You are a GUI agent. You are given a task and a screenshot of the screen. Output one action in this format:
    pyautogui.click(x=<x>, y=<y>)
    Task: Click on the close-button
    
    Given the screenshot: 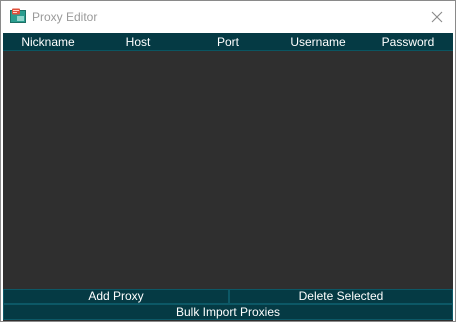 What is the action you would take?
    pyautogui.click(x=437, y=16)
    